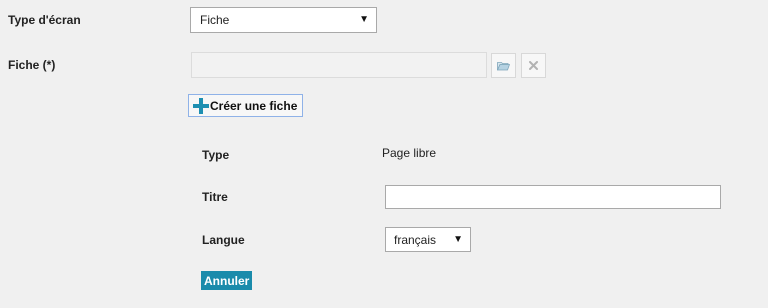 This screenshot has width=768, height=308. I want to click on fiche-label: Fiche (*), so click(32, 65).